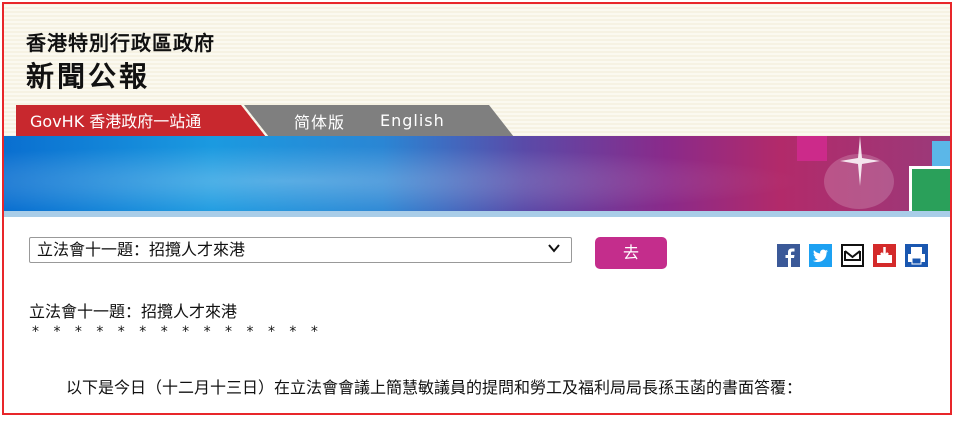  Describe the element at coordinates (133, 311) in the screenshot. I see `article-title: 立法會十一題：招攬人才來港` at that location.